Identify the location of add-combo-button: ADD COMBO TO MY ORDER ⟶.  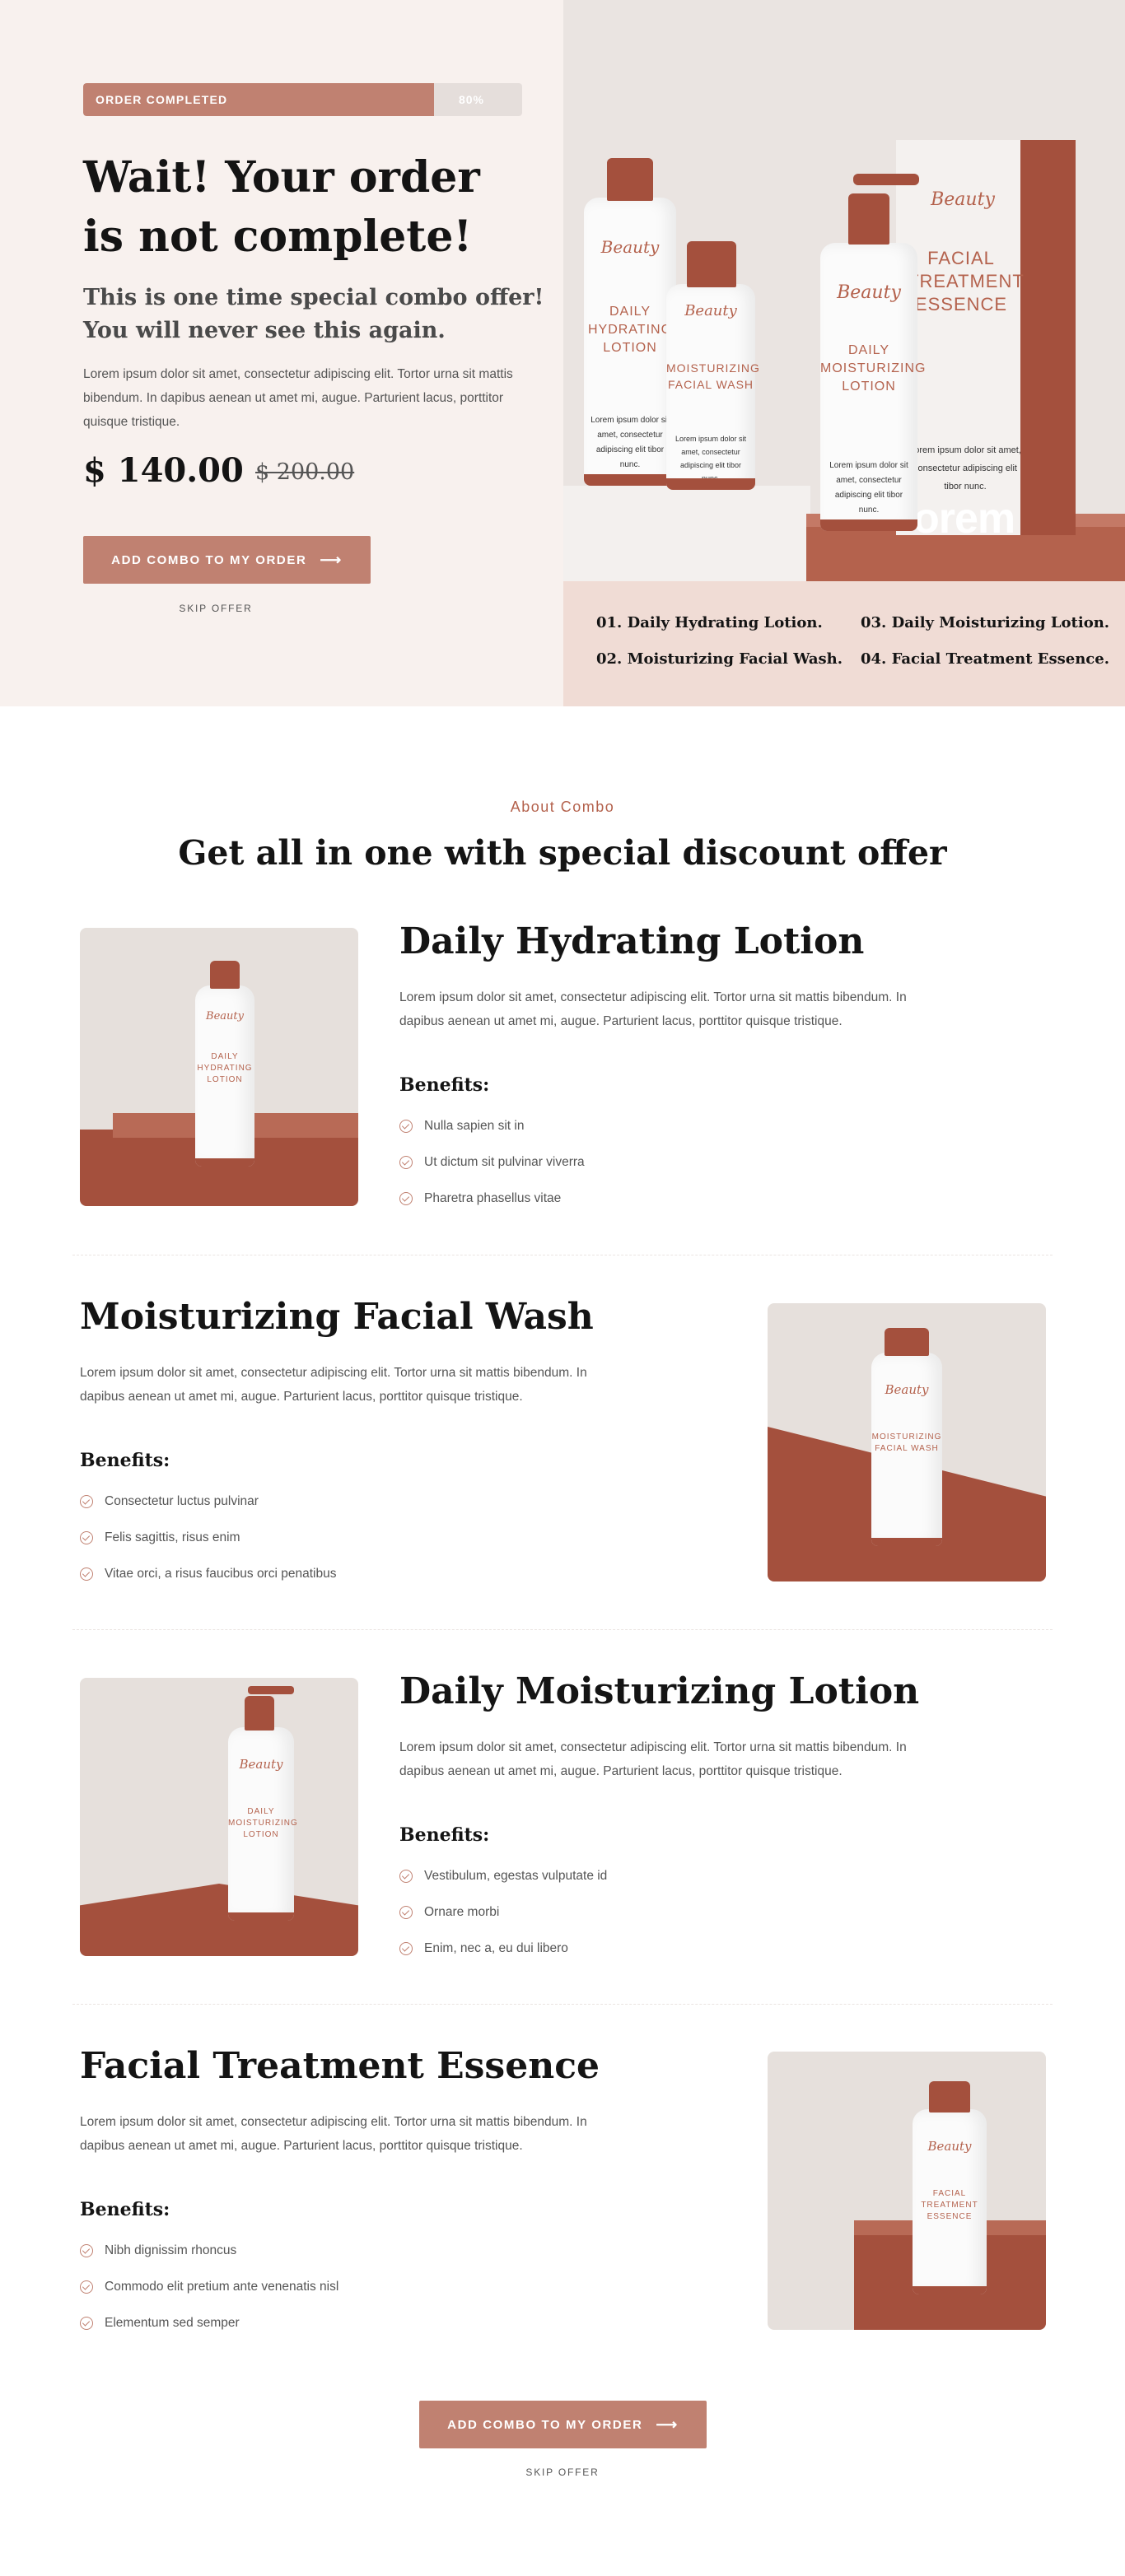
(227, 560).